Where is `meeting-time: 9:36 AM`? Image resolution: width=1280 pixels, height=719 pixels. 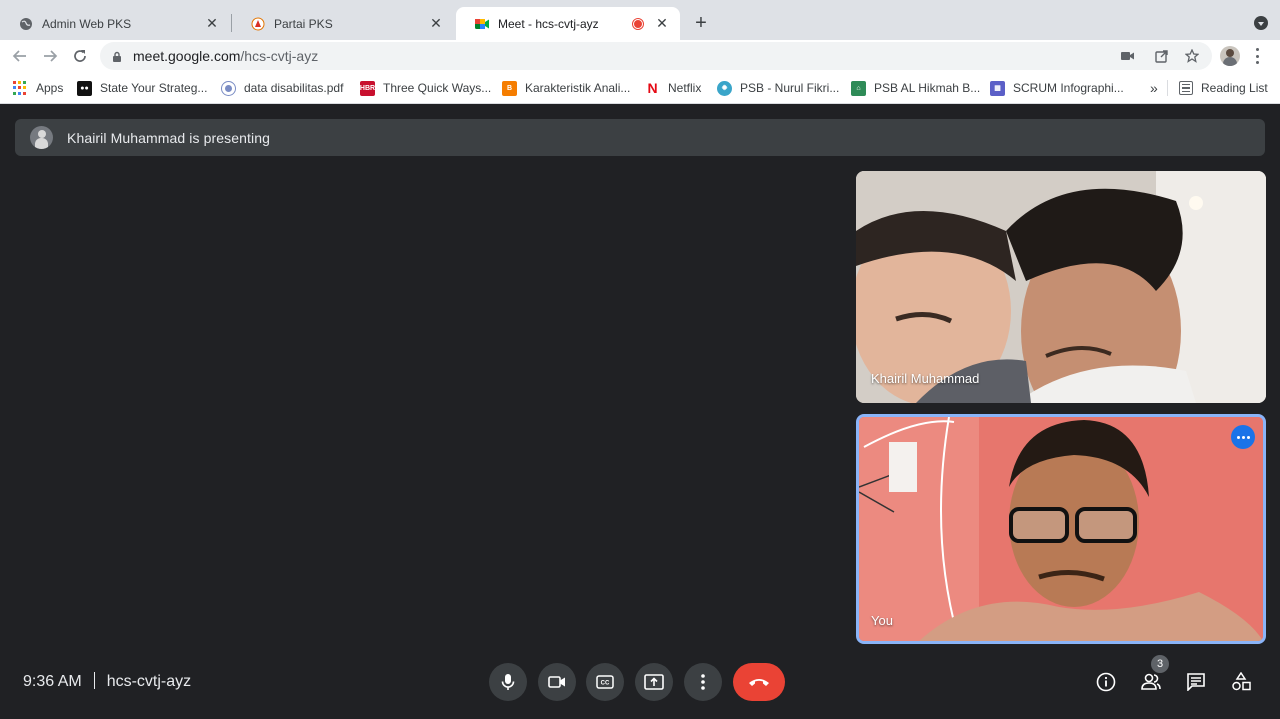
meeting-time: 9:36 AM is located at coordinates (52, 681).